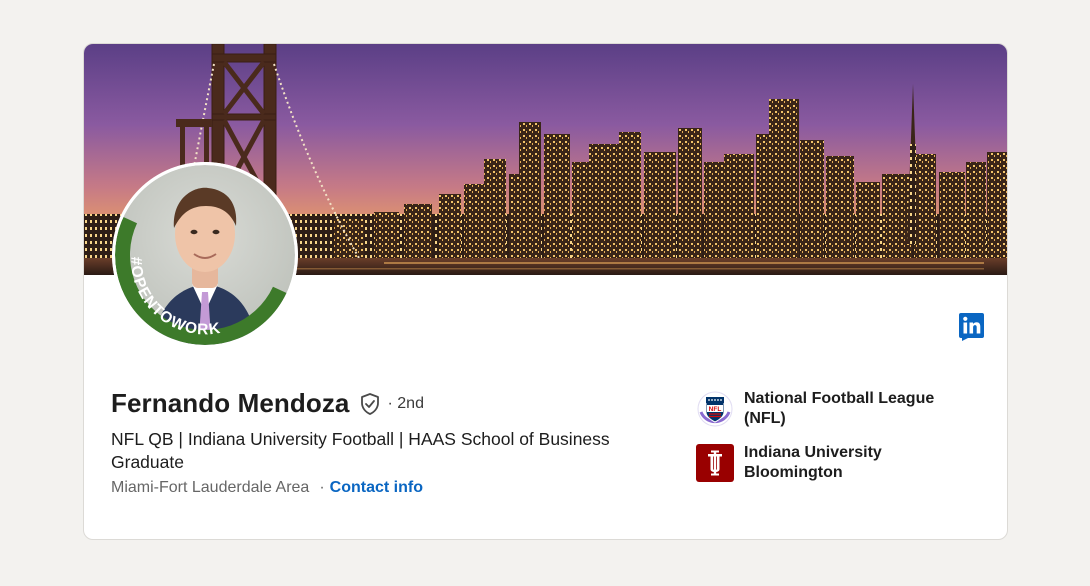 Image resolution: width=1090 pixels, height=586 pixels. Describe the element at coordinates (839, 408) in the screenshot. I see `org-name: National Football League (NFL)` at that location.